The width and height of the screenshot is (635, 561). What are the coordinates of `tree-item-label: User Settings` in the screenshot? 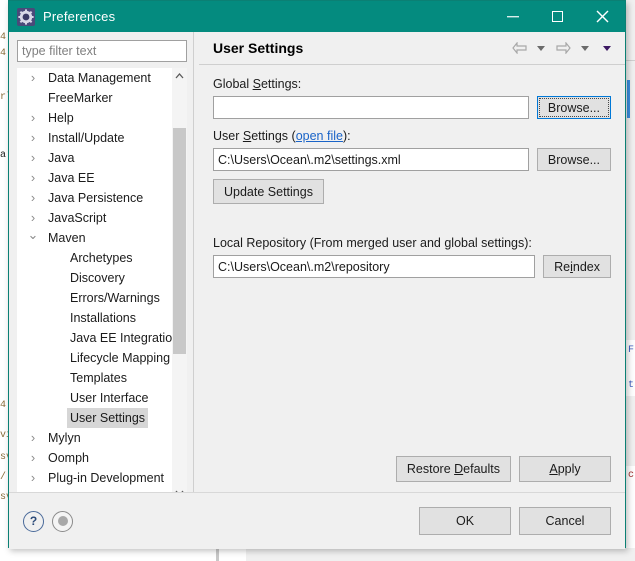 It's located at (108, 418).